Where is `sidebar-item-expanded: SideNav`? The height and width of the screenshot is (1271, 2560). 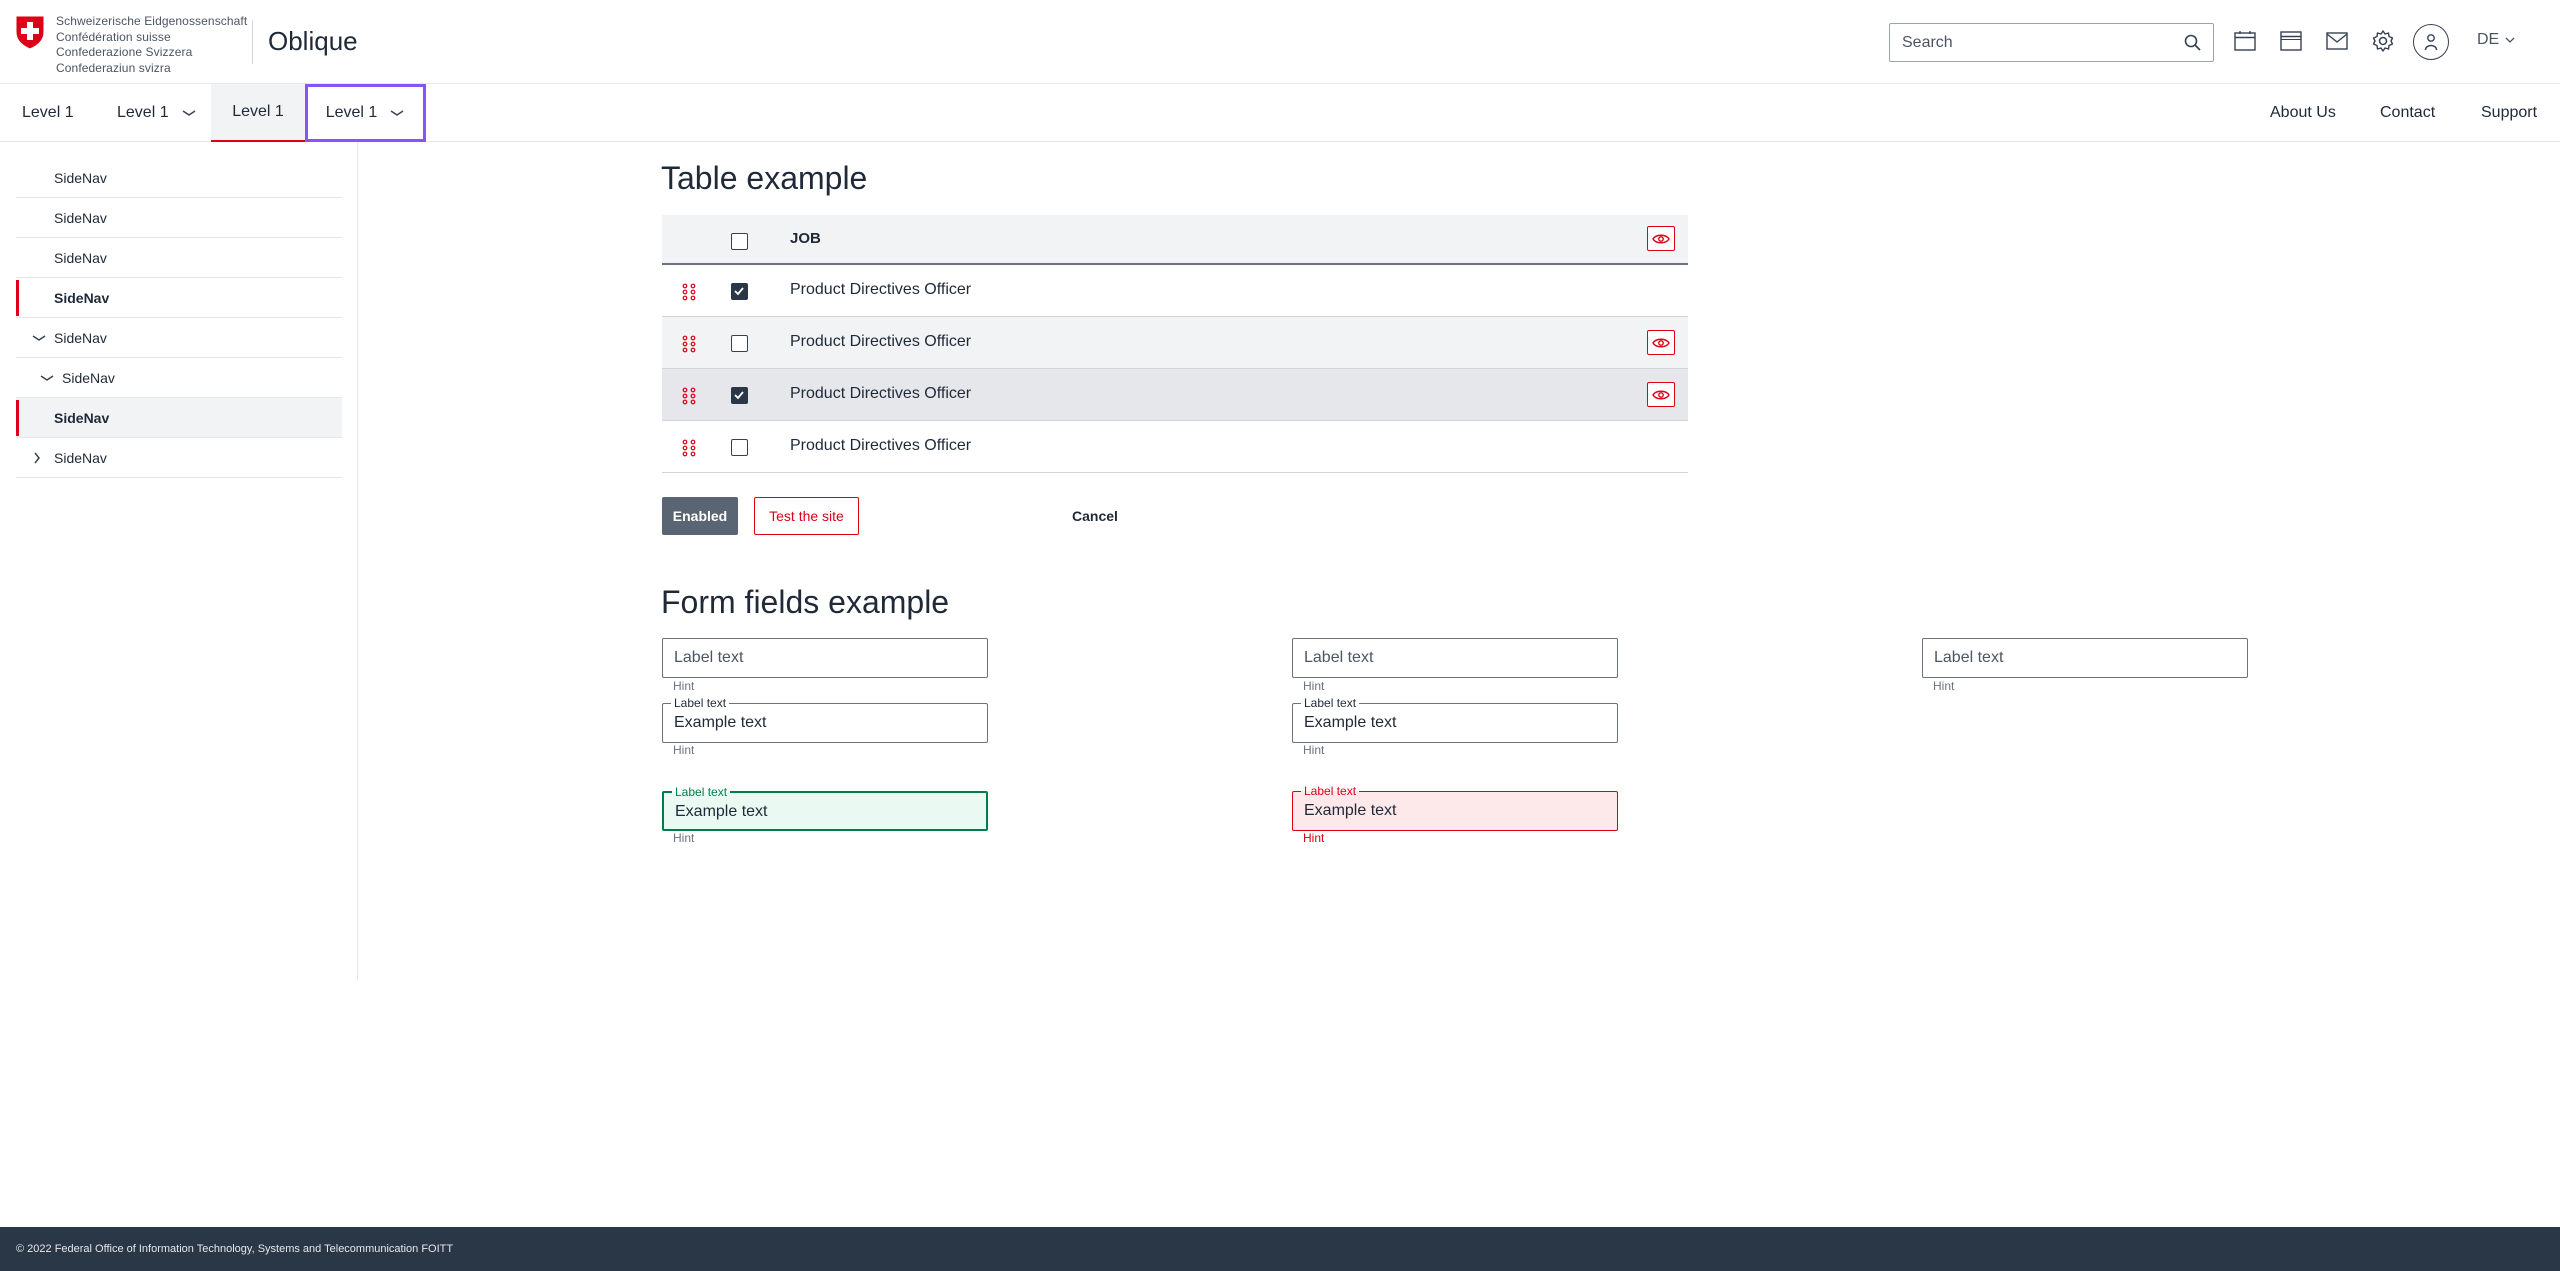
sidebar-item-expanded: SideNav is located at coordinates (179, 338).